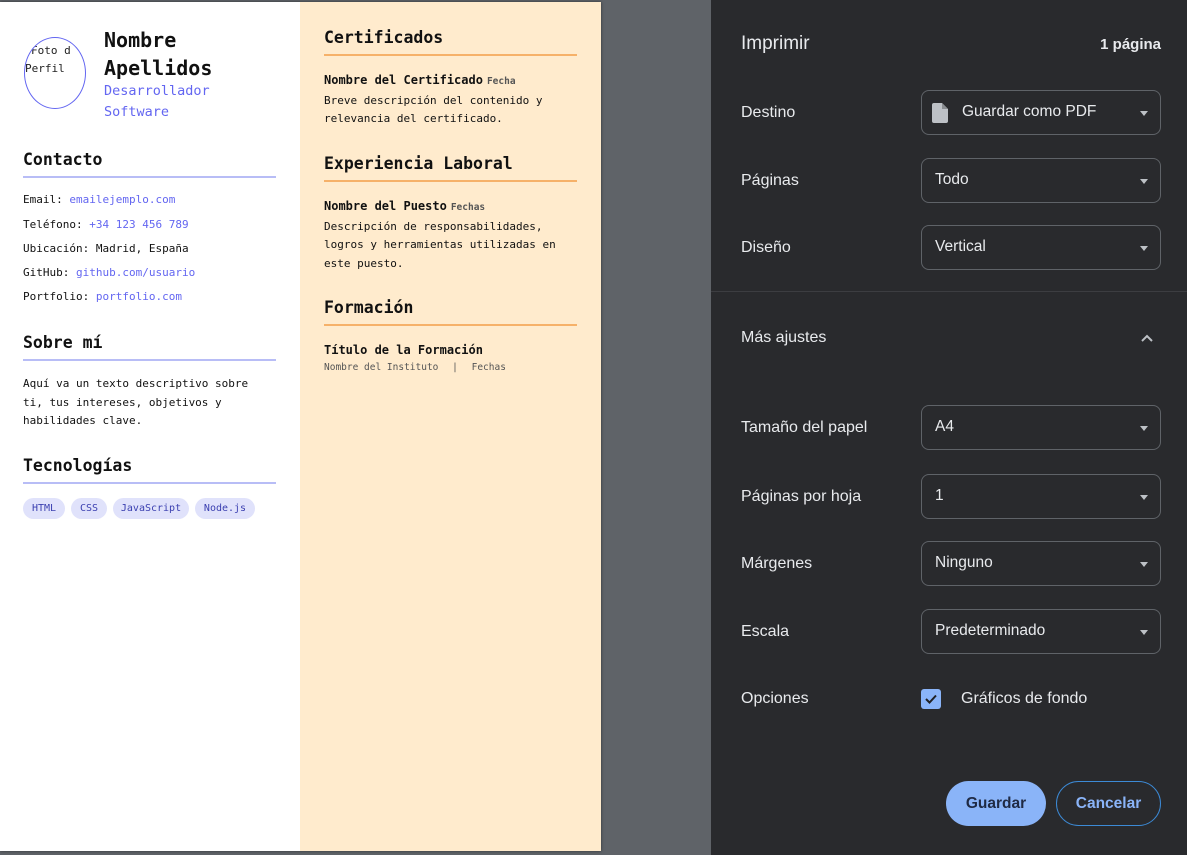 The width and height of the screenshot is (1187, 855). I want to click on job-desc-line: Descripción de responsabilidades,, so click(433, 226).